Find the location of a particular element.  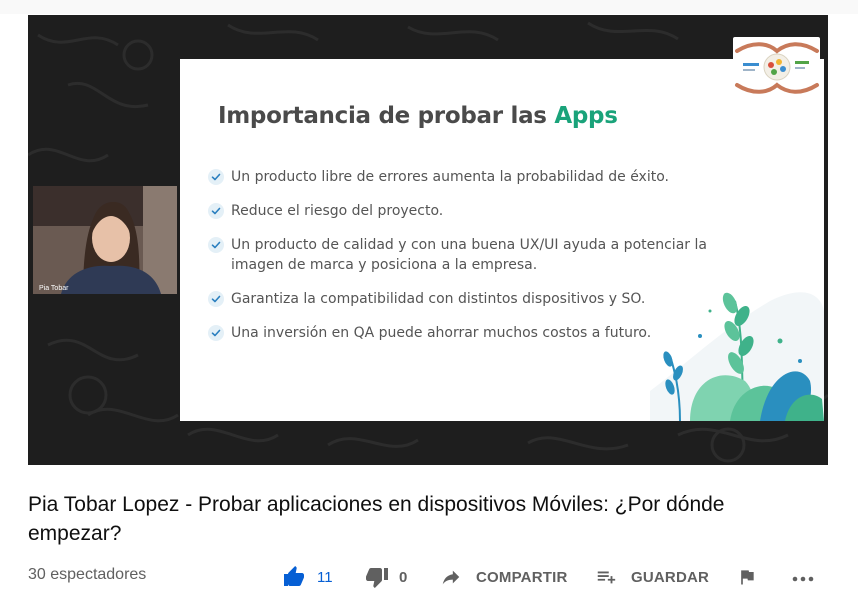

dislike-button: 0 is located at coordinates (386, 577).